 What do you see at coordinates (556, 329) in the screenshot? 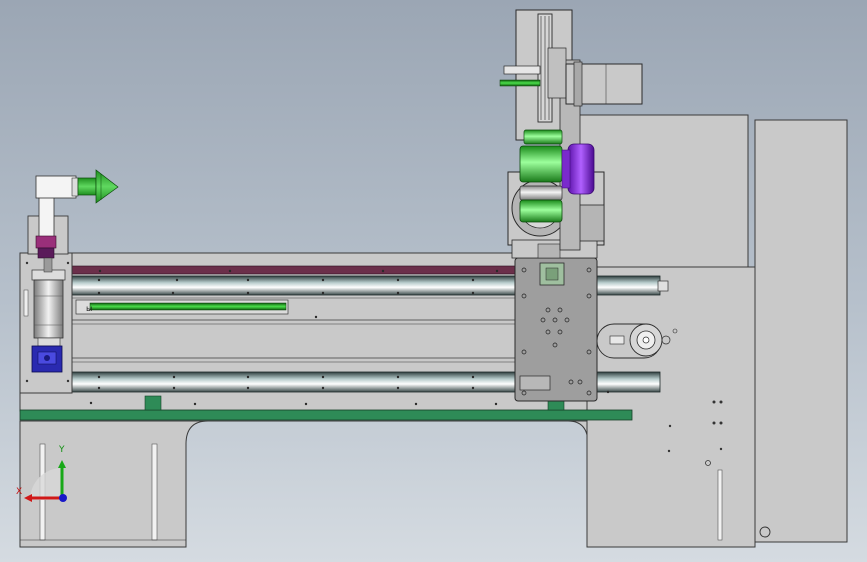
I see `carriage-plate` at bounding box center [556, 329].